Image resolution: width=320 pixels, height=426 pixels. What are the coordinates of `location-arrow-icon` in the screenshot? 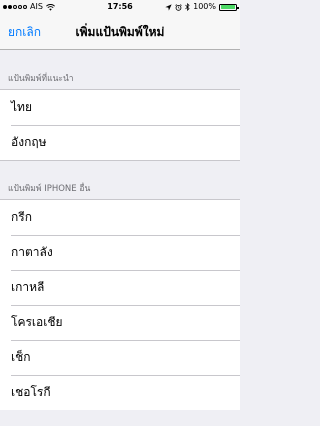 It's located at (168, 7).